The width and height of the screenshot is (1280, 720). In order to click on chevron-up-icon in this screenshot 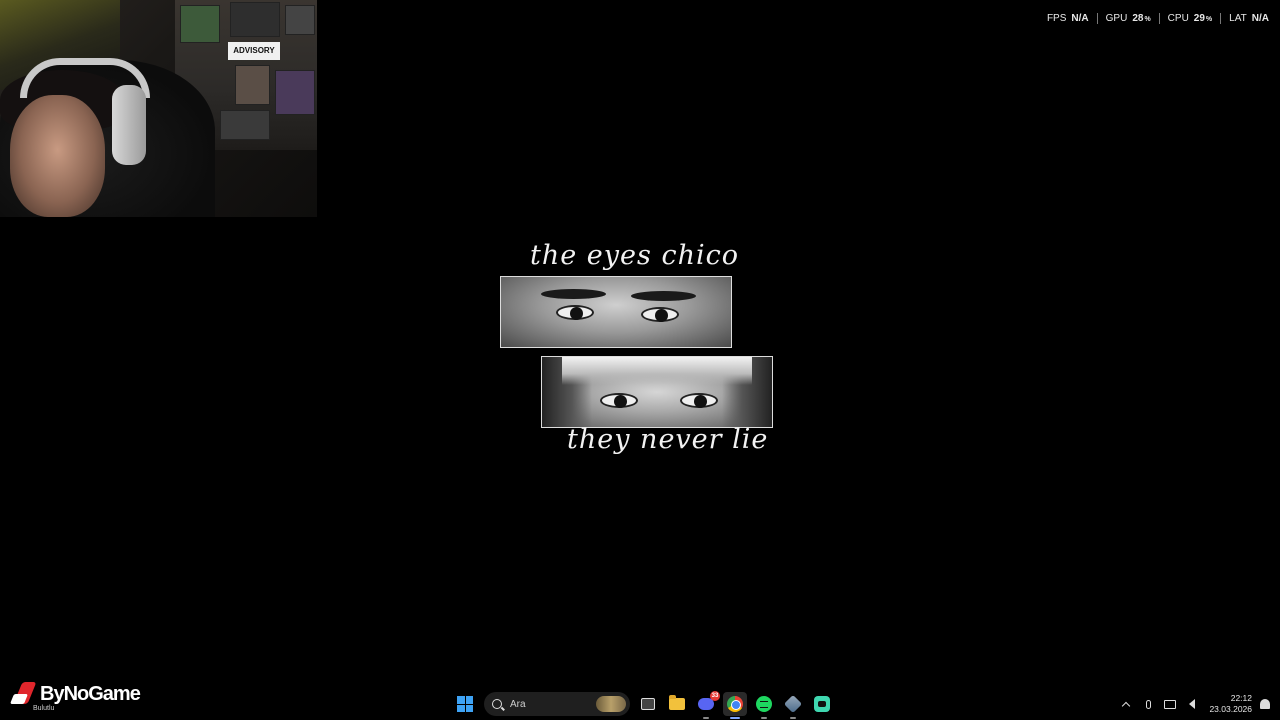, I will do `click(1126, 705)`.